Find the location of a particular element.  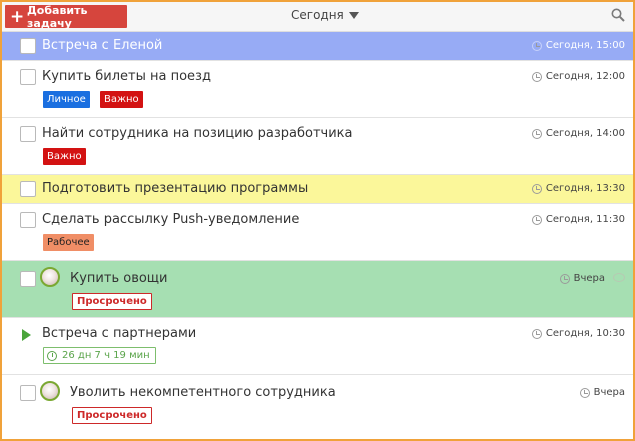

task-time-label: Сегодня, 14:00 is located at coordinates (585, 133).